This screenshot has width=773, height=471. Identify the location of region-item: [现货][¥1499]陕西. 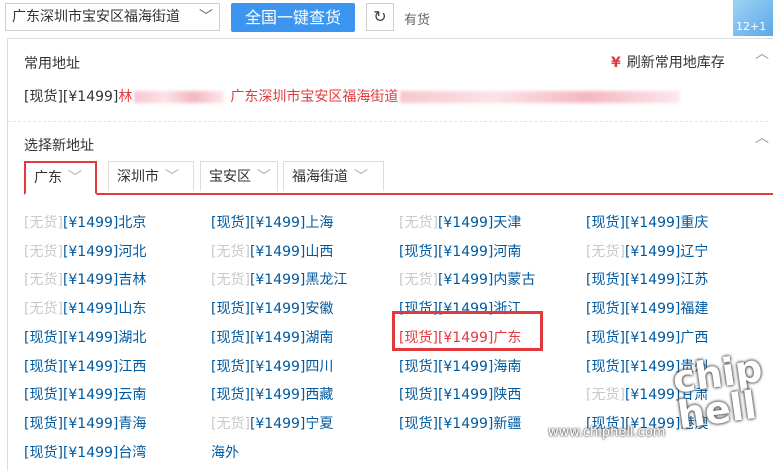
(460, 394).